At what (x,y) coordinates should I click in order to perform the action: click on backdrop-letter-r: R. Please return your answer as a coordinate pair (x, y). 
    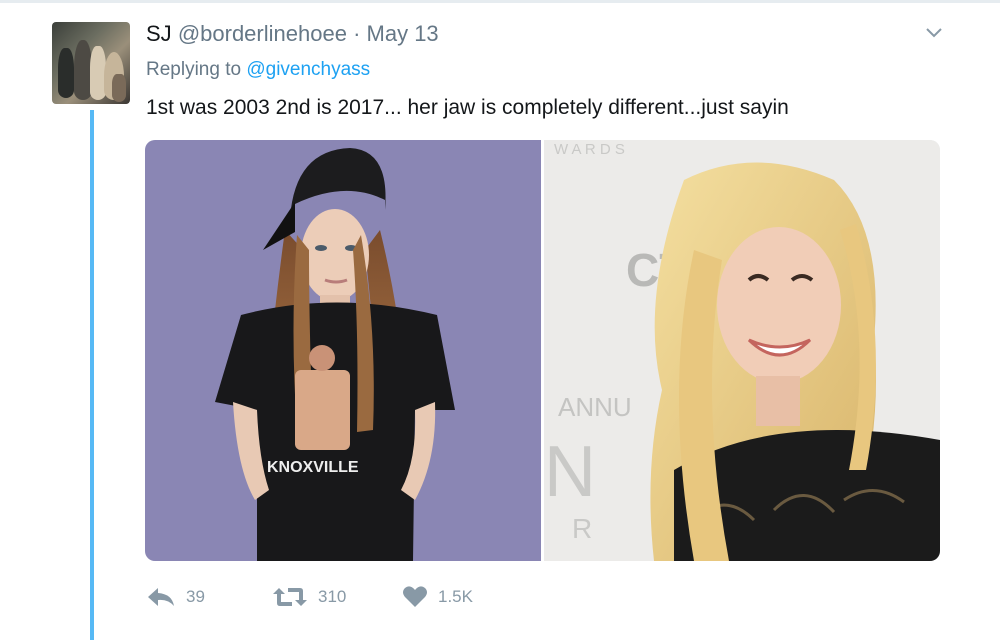
    Looking at the image, I should click on (582, 528).